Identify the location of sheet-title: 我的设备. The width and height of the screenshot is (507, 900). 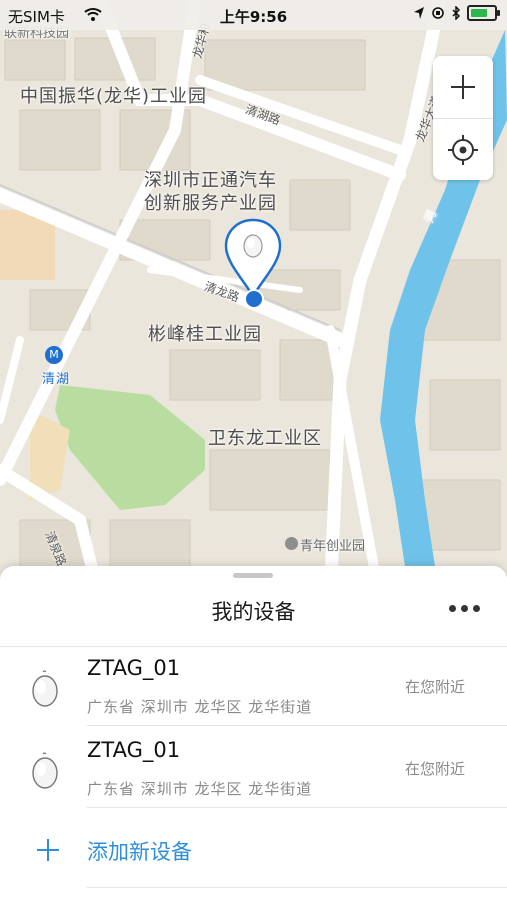
(253, 612).